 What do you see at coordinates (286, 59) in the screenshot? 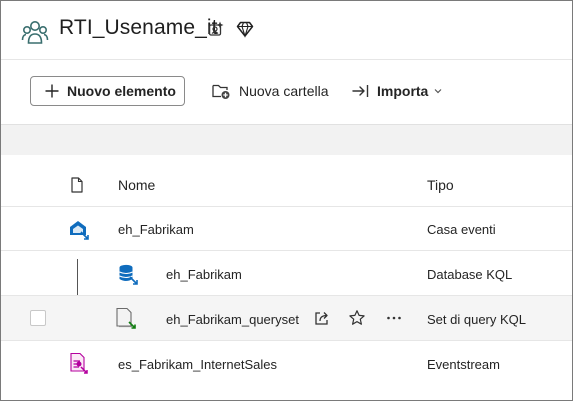
I see `header-divider` at bounding box center [286, 59].